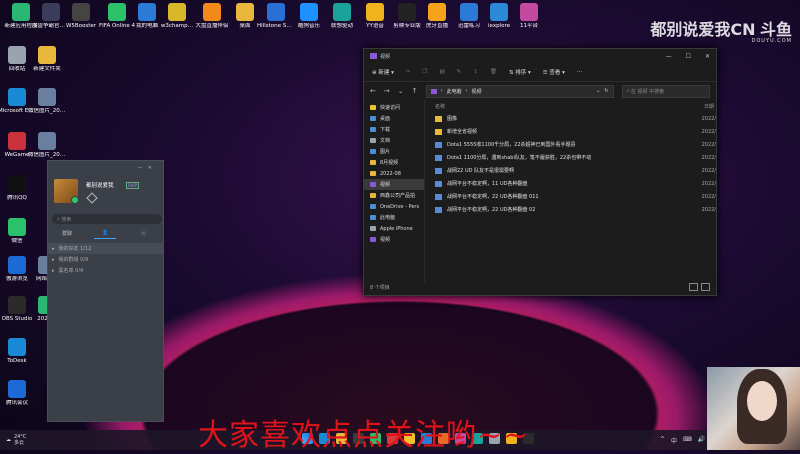 Image resolution: width=800 pixels, height=454 pixels. What do you see at coordinates (519, 91) in the screenshot?
I see `address-bar: › 此电脑 › 视频 ⌄ ↻` at bounding box center [519, 91].